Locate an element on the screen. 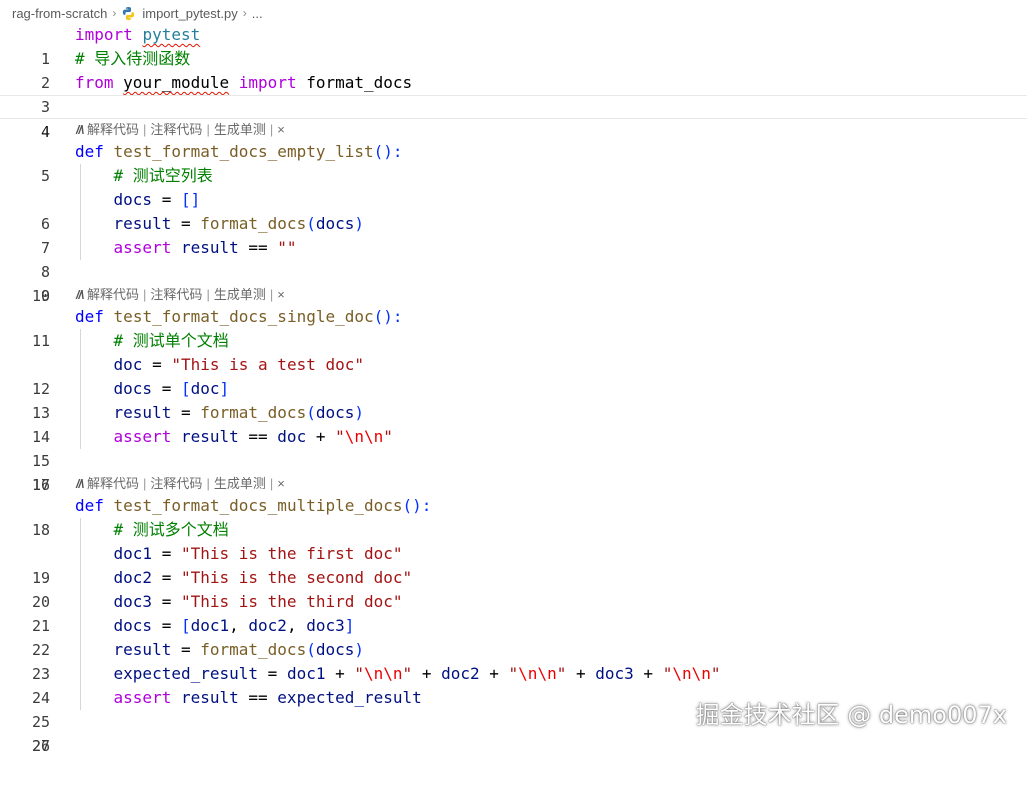  code-line: 22 doc3 = "This is the third doc" is located at coordinates (513, 624).